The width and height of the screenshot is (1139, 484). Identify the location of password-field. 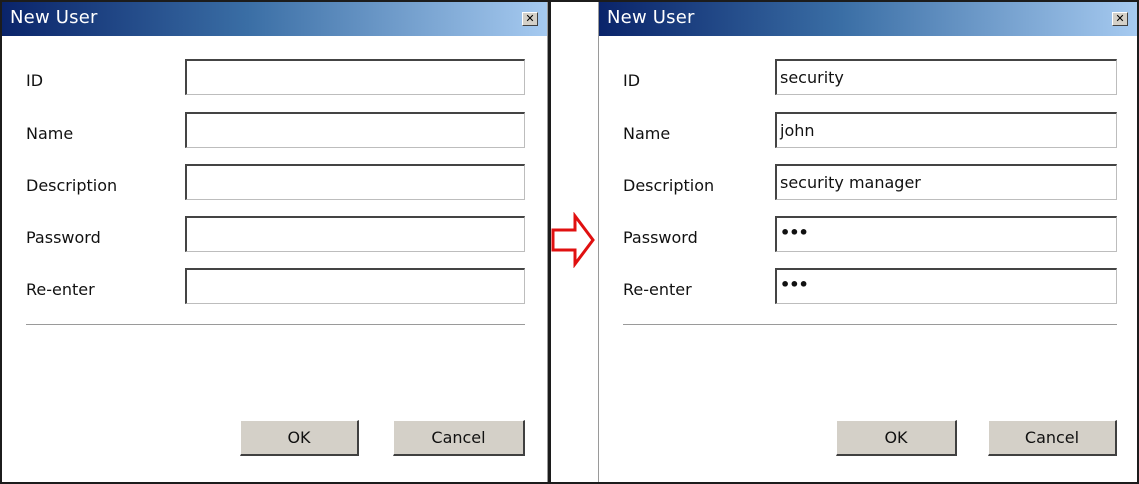
(355, 234).